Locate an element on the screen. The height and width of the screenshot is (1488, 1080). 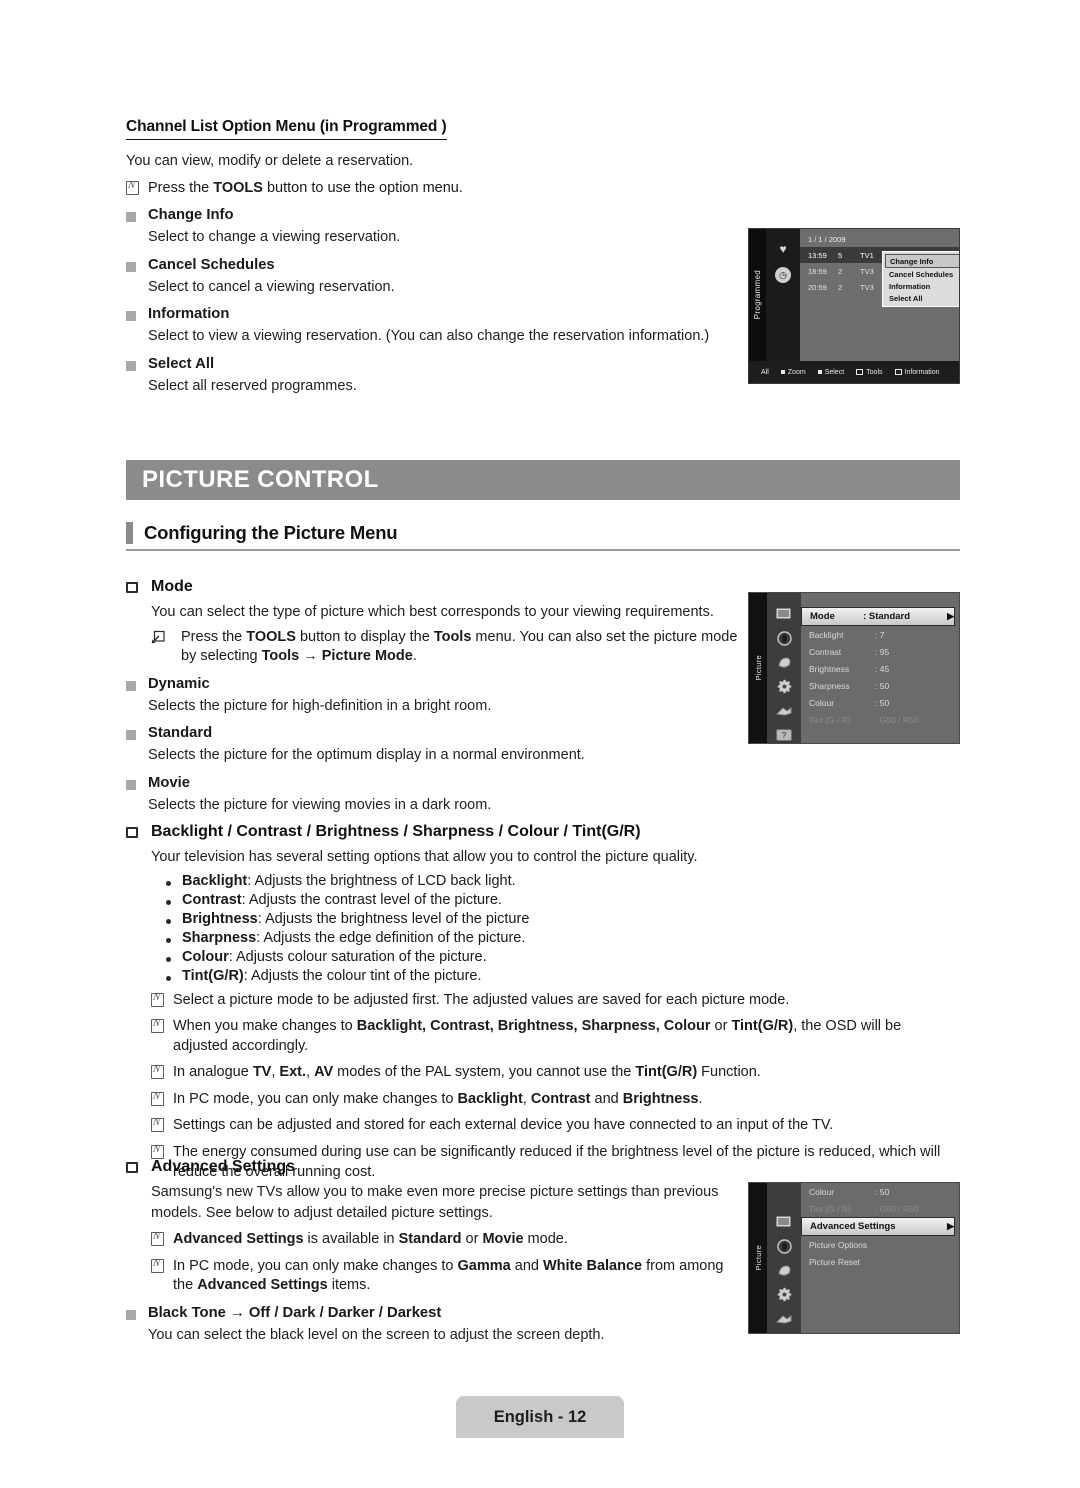
context-menu-item-change-info: Change Info is located at coordinates (922, 261).